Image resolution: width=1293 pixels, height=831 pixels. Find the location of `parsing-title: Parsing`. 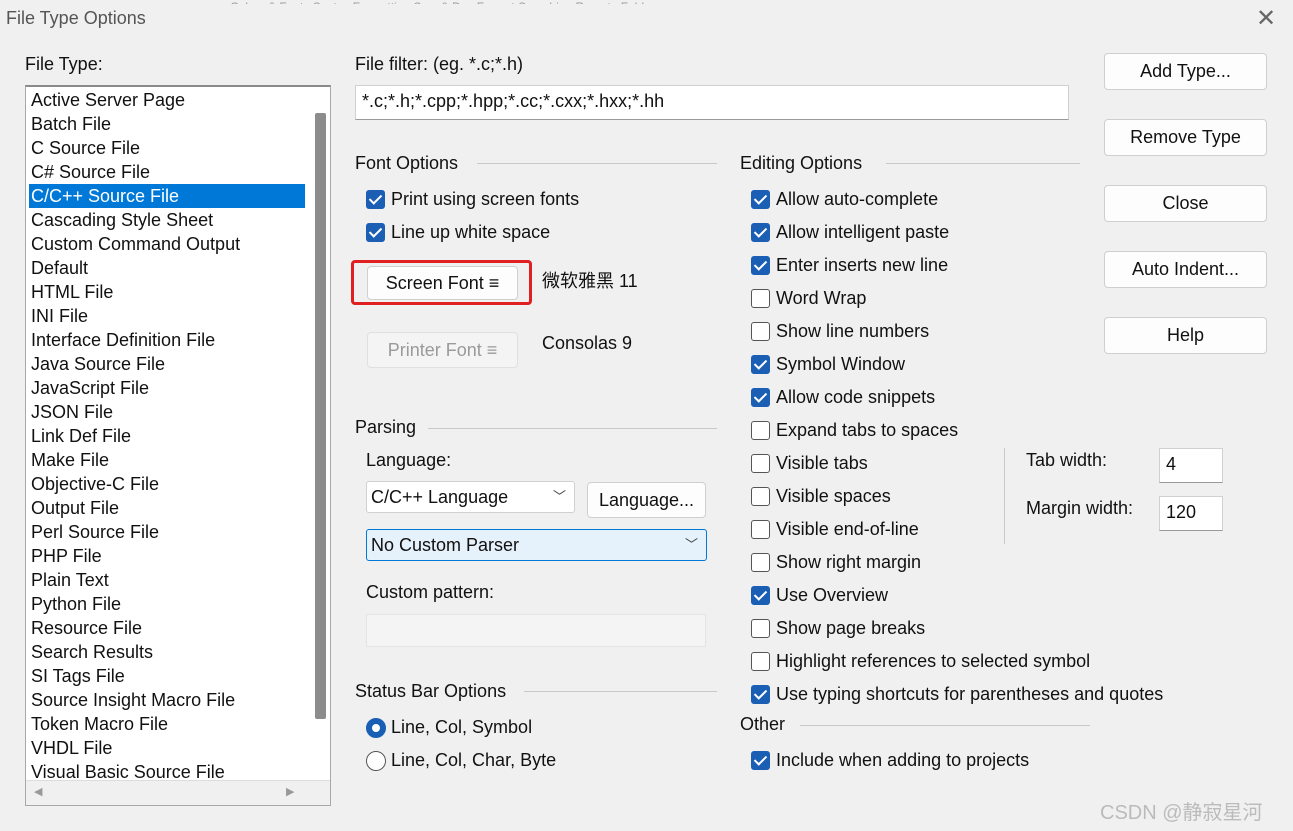

parsing-title: Parsing is located at coordinates (386, 427).